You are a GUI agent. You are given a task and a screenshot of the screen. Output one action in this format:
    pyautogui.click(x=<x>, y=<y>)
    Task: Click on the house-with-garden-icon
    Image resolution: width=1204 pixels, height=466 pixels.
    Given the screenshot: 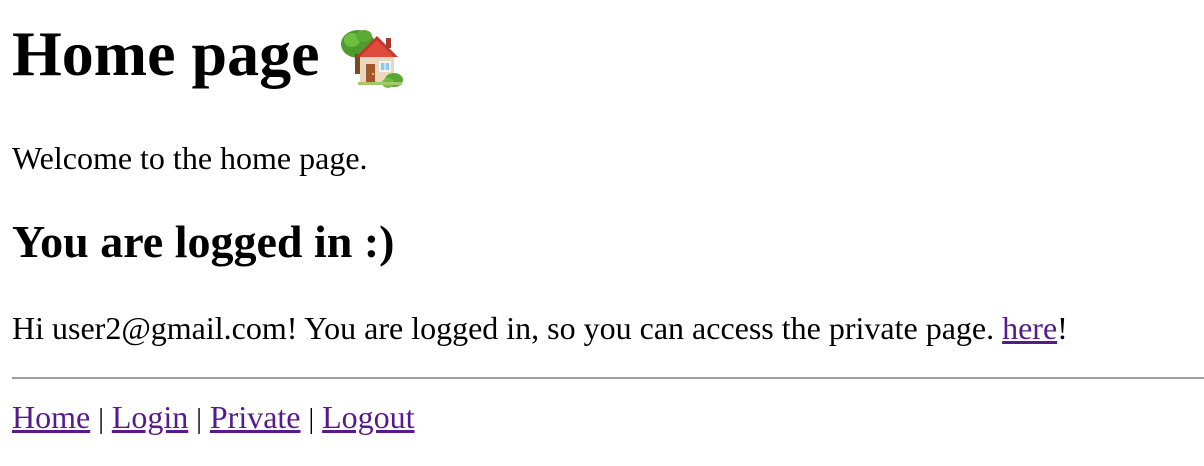 What is the action you would take?
    pyautogui.click(x=371, y=56)
    